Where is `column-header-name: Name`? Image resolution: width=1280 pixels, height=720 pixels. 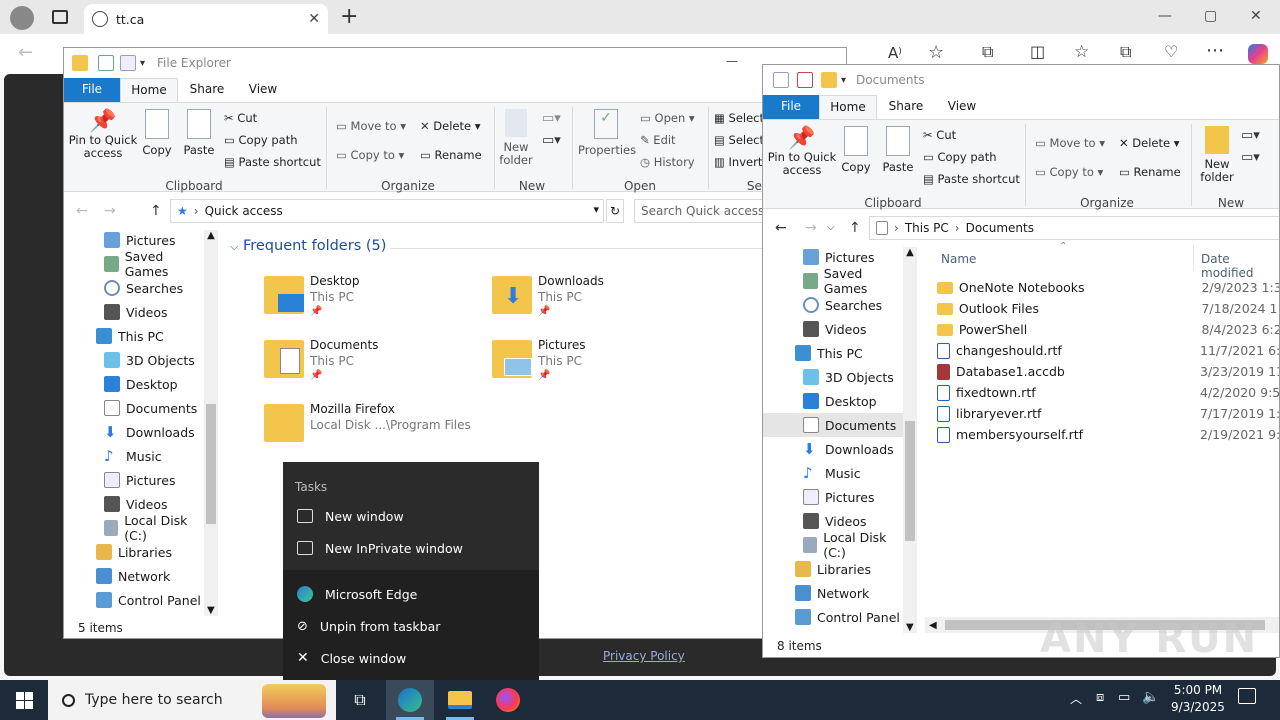 column-header-name: Name is located at coordinates (958, 259).